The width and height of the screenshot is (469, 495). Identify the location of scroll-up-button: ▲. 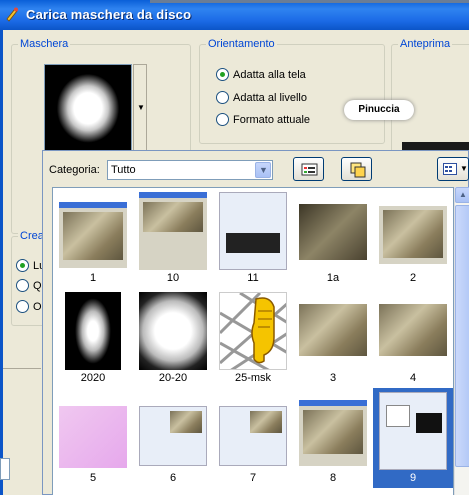
(462, 195).